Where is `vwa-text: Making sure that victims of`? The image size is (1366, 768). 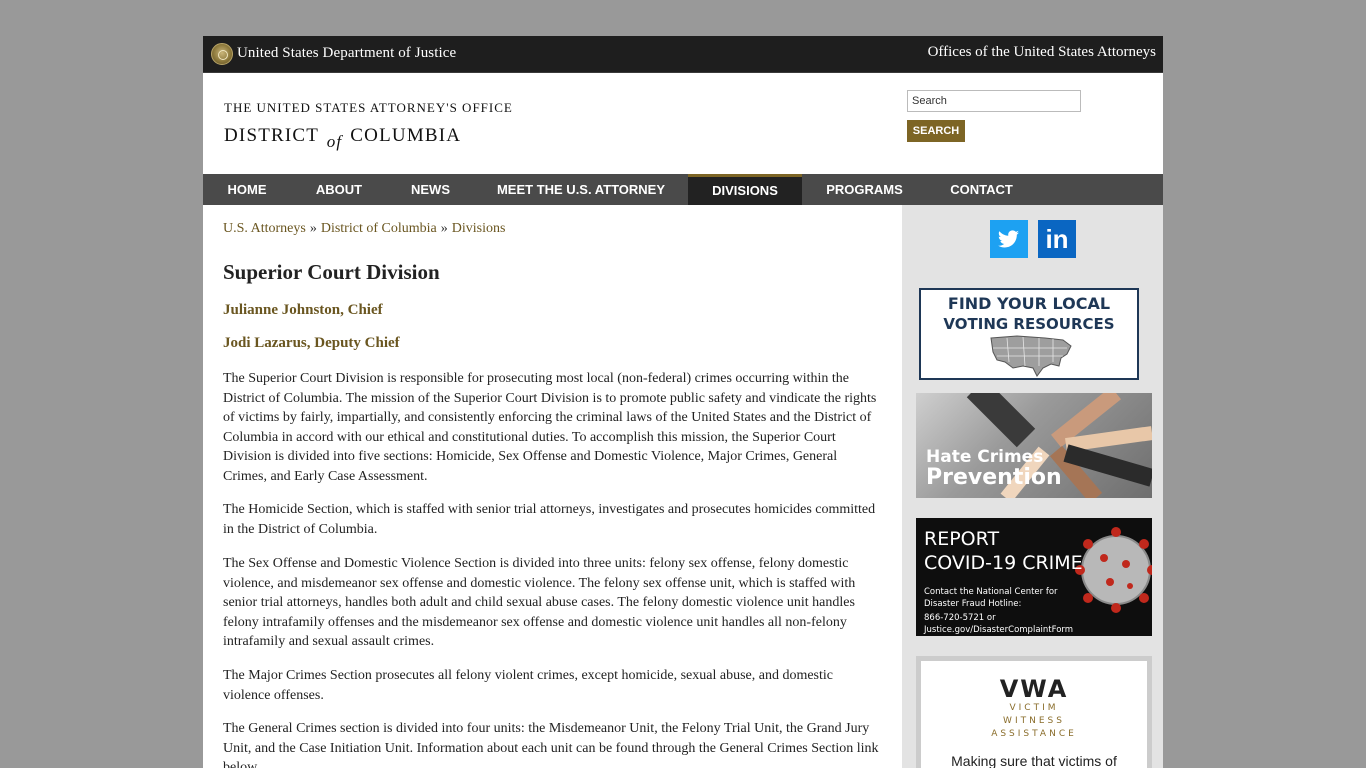
vwa-text: Making sure that victims of is located at coordinates (1034, 760).